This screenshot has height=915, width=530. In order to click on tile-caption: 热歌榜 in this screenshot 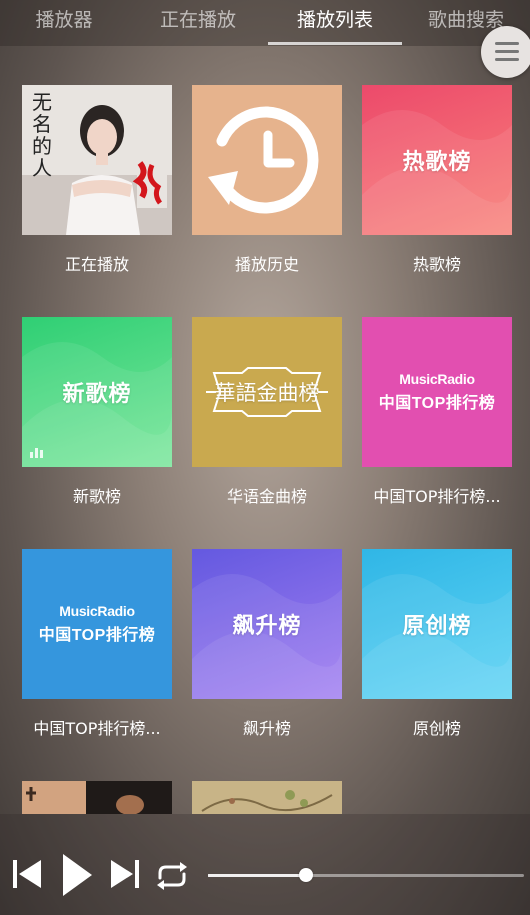, I will do `click(436, 264)`.